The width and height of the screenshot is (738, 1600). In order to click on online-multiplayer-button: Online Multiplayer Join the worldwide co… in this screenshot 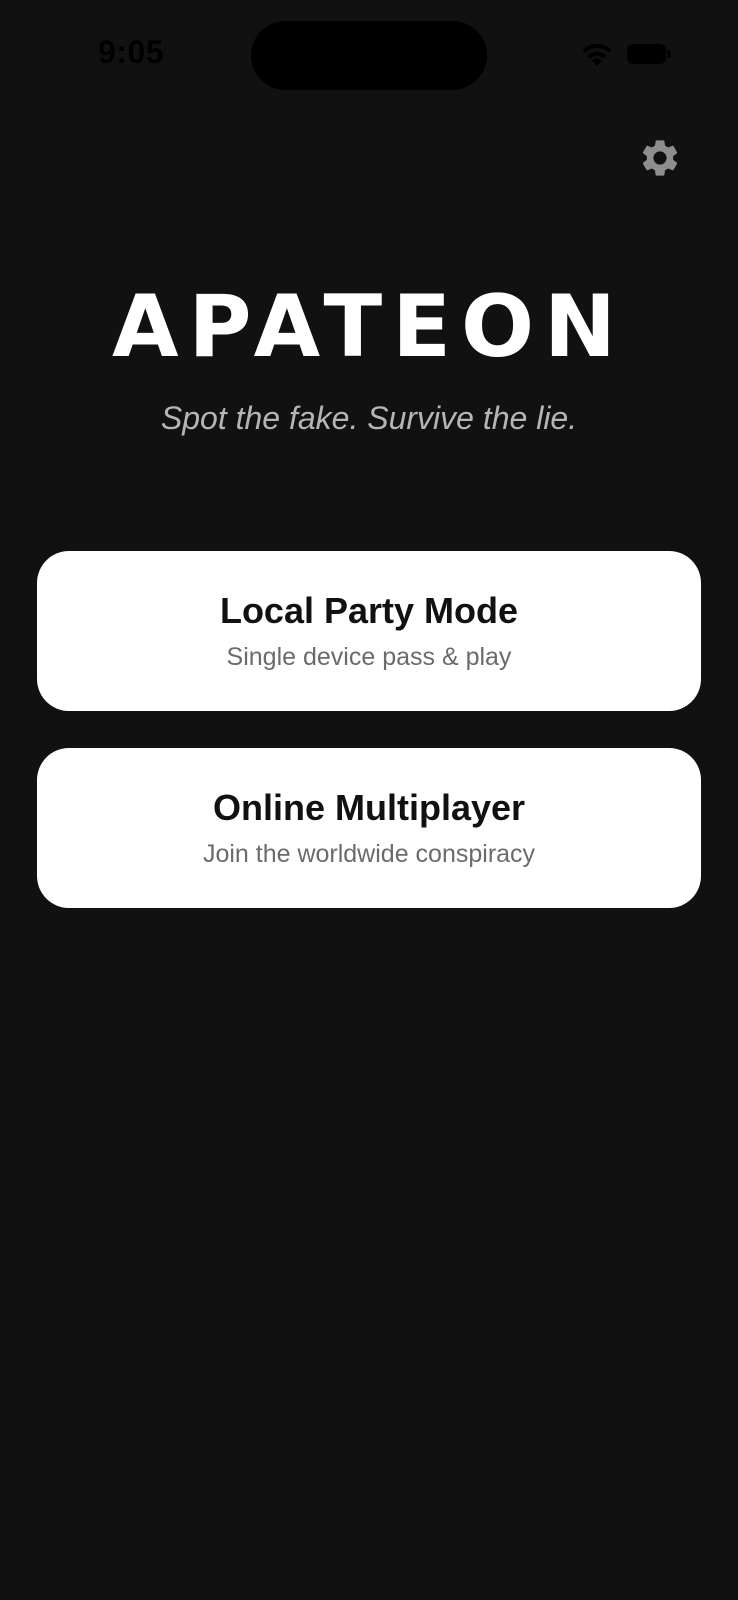, I will do `click(369, 828)`.